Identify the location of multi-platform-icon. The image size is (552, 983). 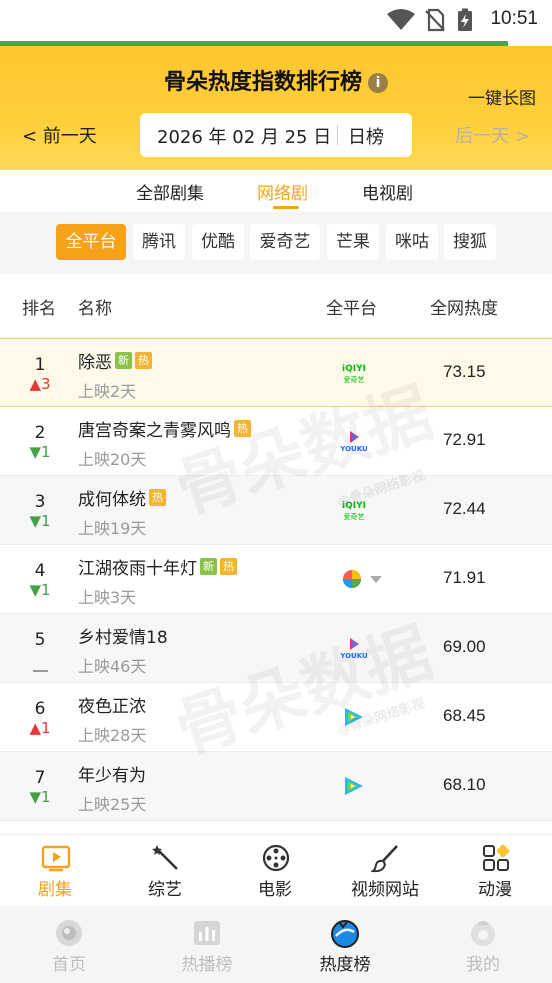
(363, 579).